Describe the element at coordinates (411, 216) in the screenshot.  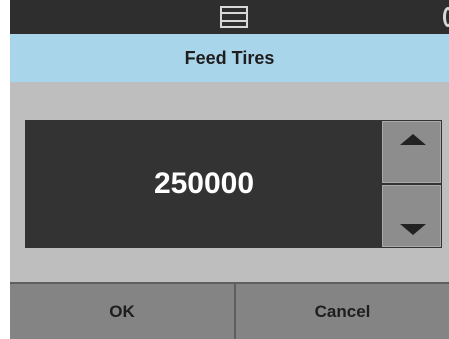
I see `decrement-button` at that location.